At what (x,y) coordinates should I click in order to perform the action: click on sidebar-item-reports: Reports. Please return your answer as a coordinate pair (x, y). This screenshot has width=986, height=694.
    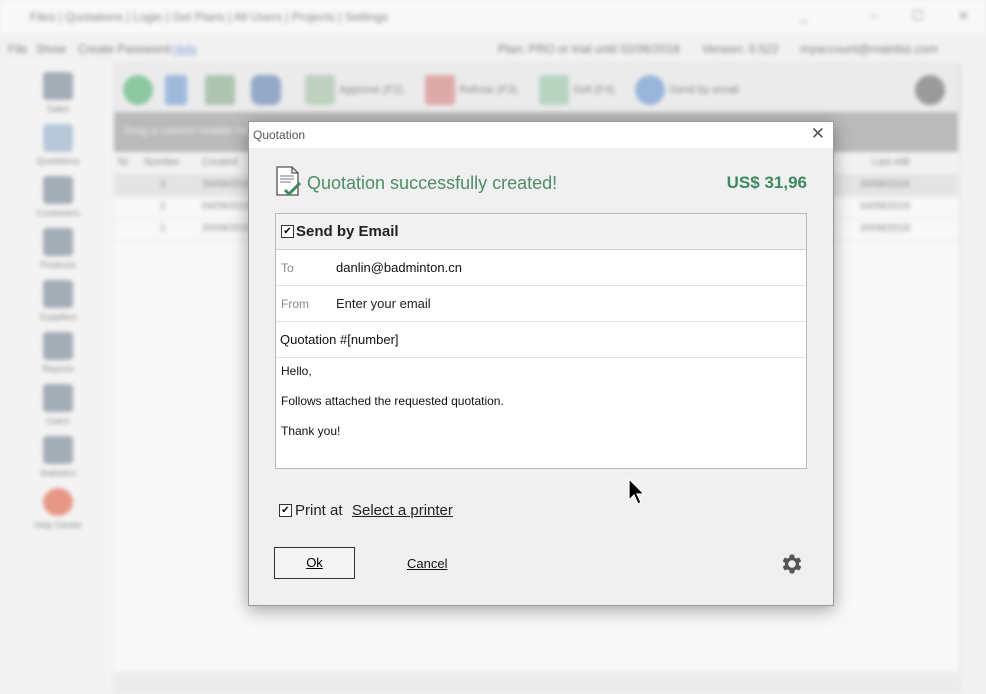
    Looking at the image, I should click on (58, 357).